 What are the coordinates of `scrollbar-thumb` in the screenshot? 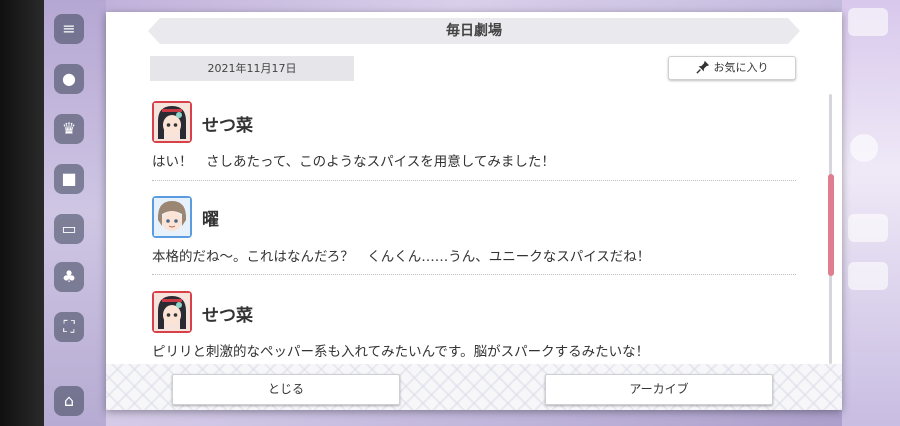 It's located at (831, 225).